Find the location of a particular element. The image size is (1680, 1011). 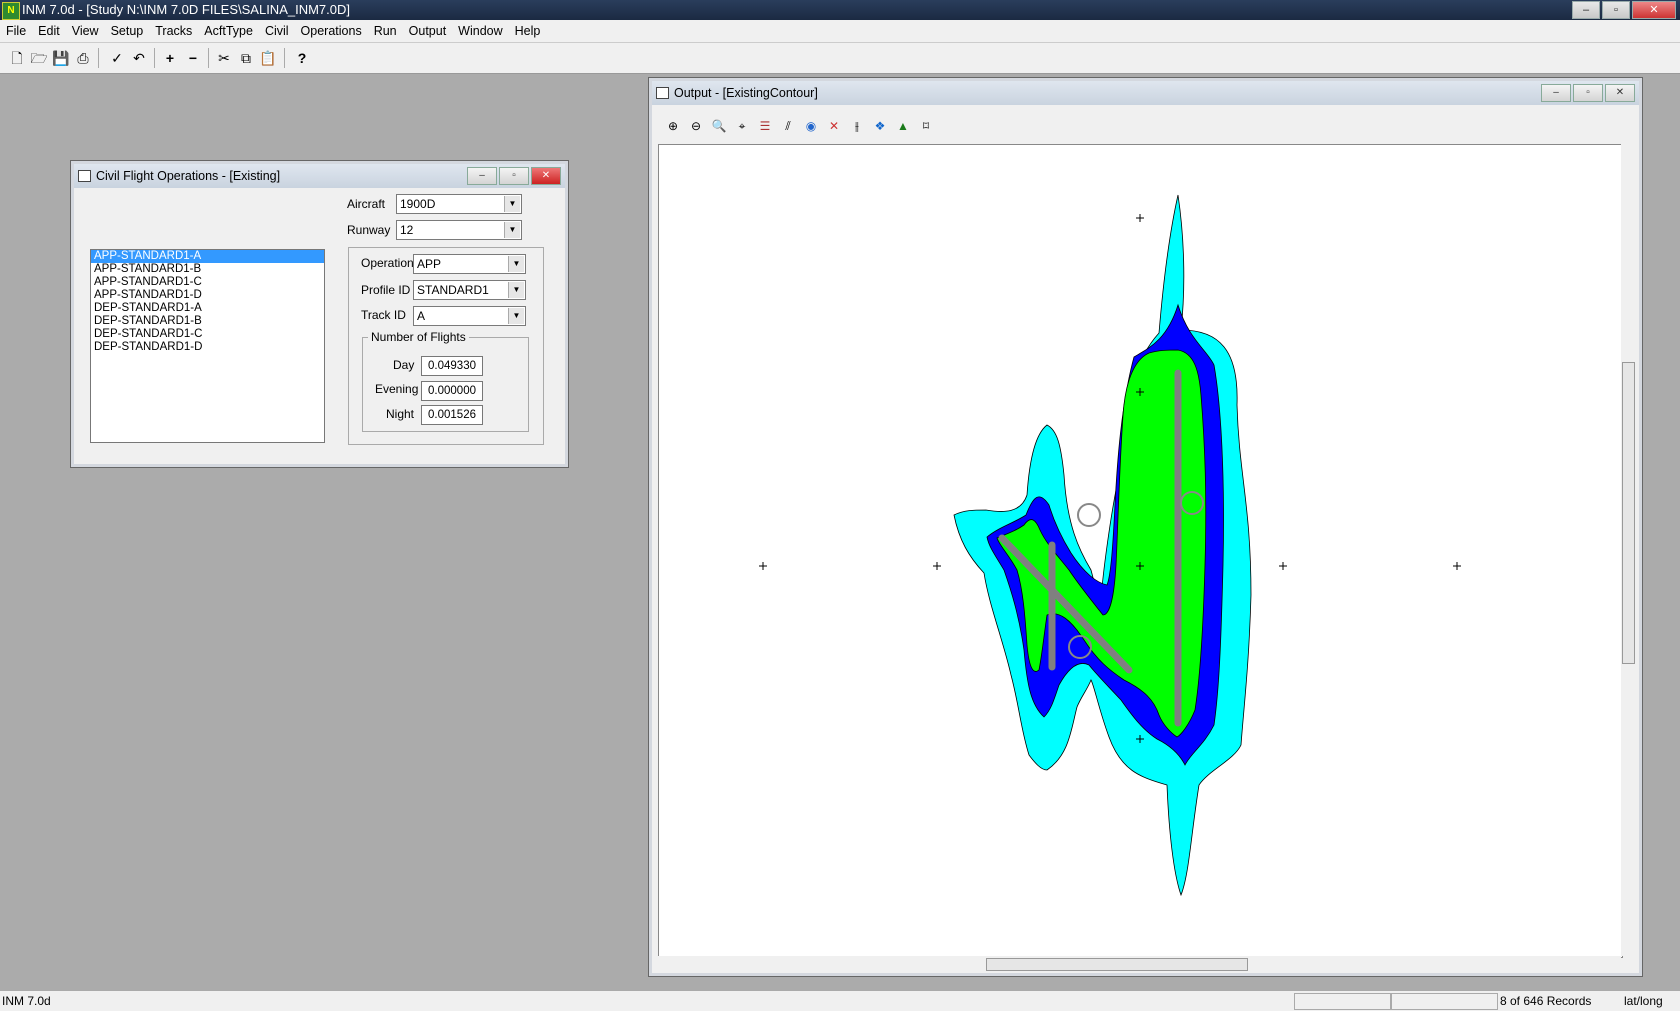

civil-window-title: Civil Flight Operations - [Existing] is located at coordinates (188, 176).